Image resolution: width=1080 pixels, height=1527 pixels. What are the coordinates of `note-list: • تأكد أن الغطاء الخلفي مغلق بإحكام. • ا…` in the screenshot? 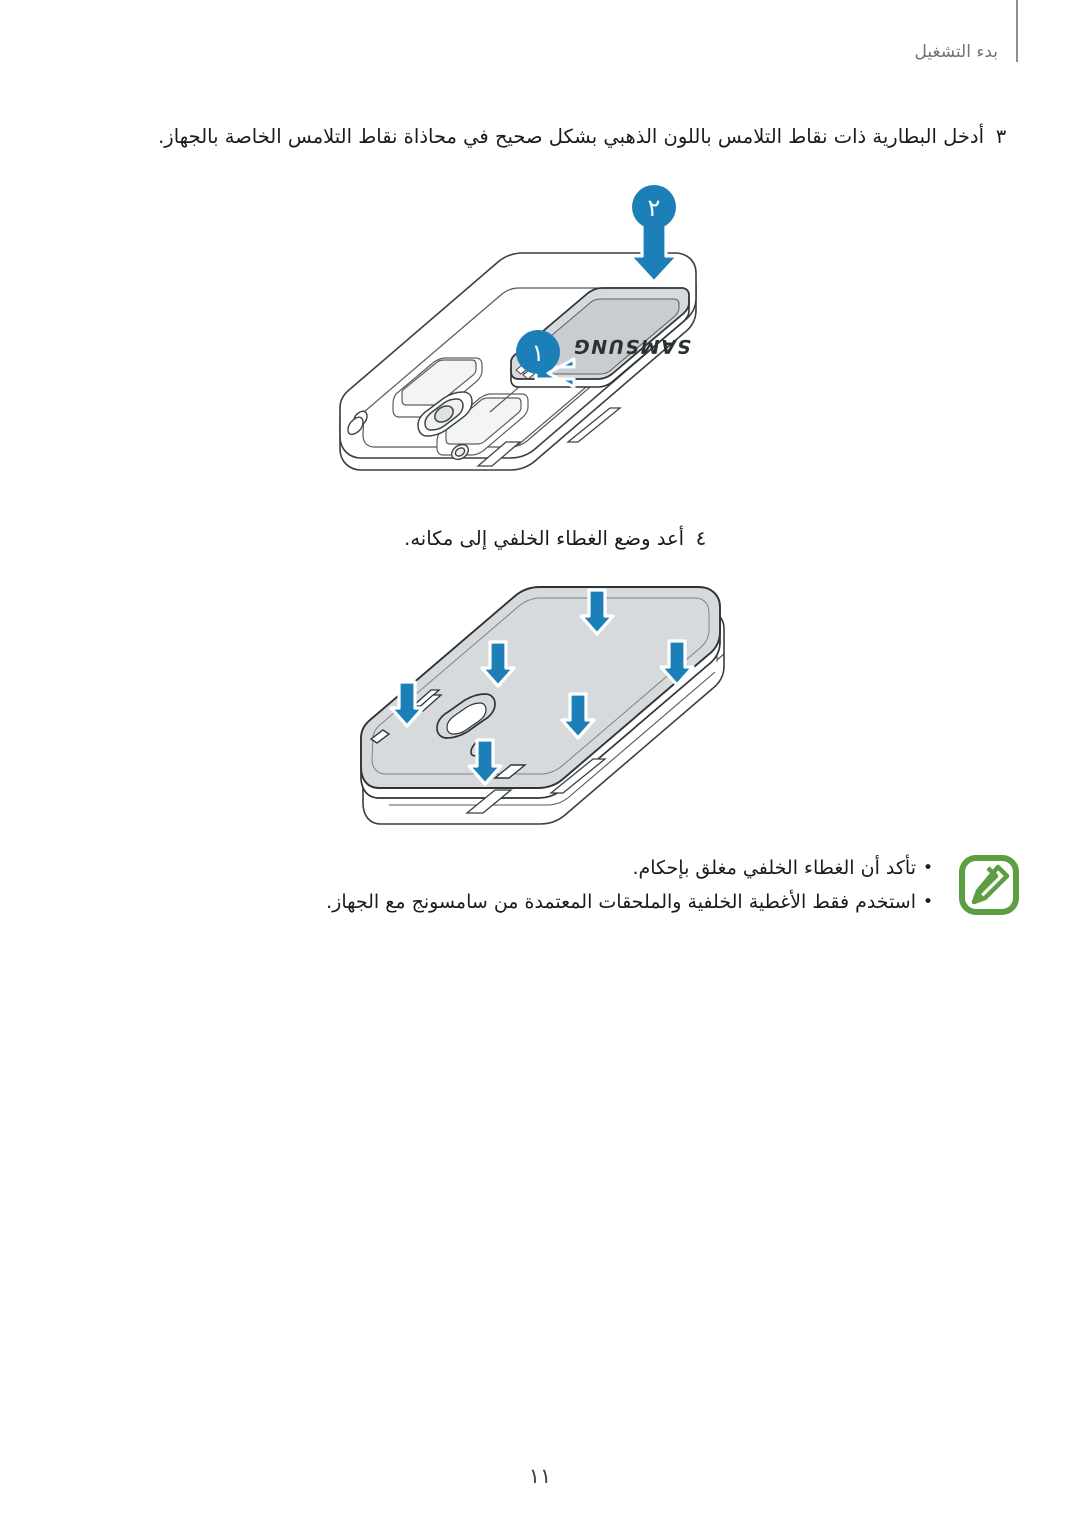 It's located at (545, 887).